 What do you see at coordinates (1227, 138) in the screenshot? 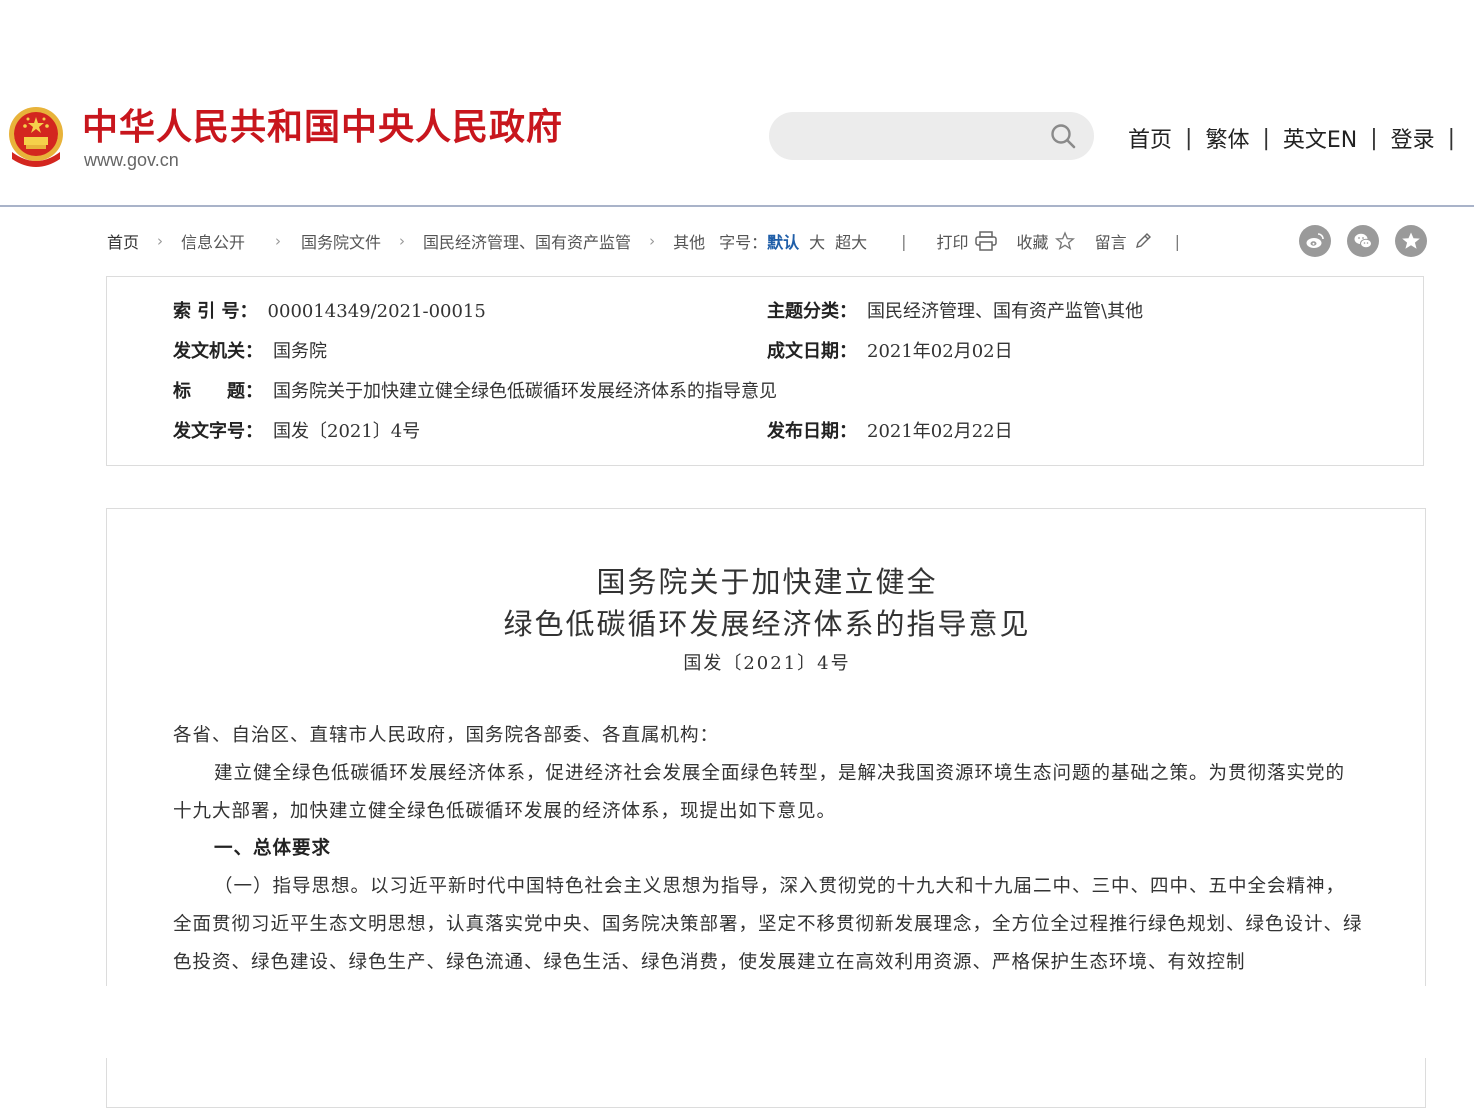
I see `nav-traditional: 繁体` at bounding box center [1227, 138].